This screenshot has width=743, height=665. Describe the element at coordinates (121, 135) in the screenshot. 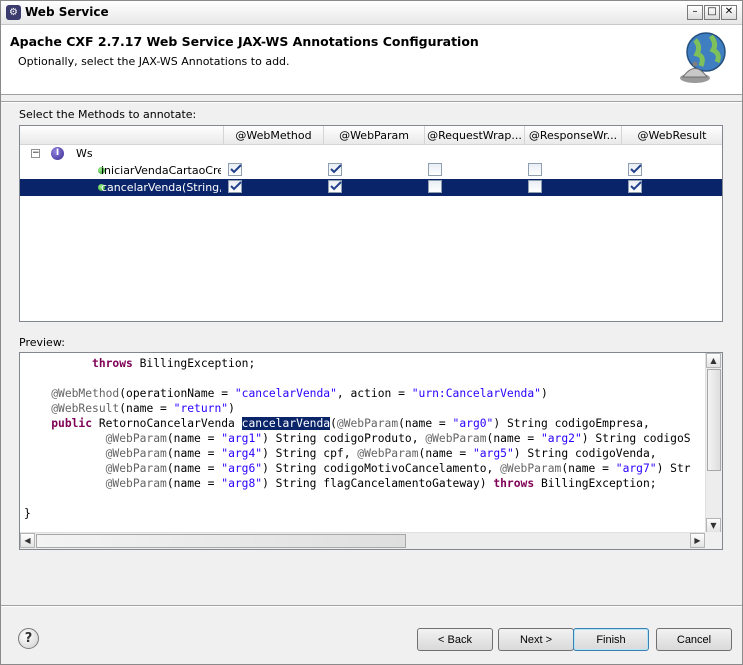

I see `column-header-name` at that location.